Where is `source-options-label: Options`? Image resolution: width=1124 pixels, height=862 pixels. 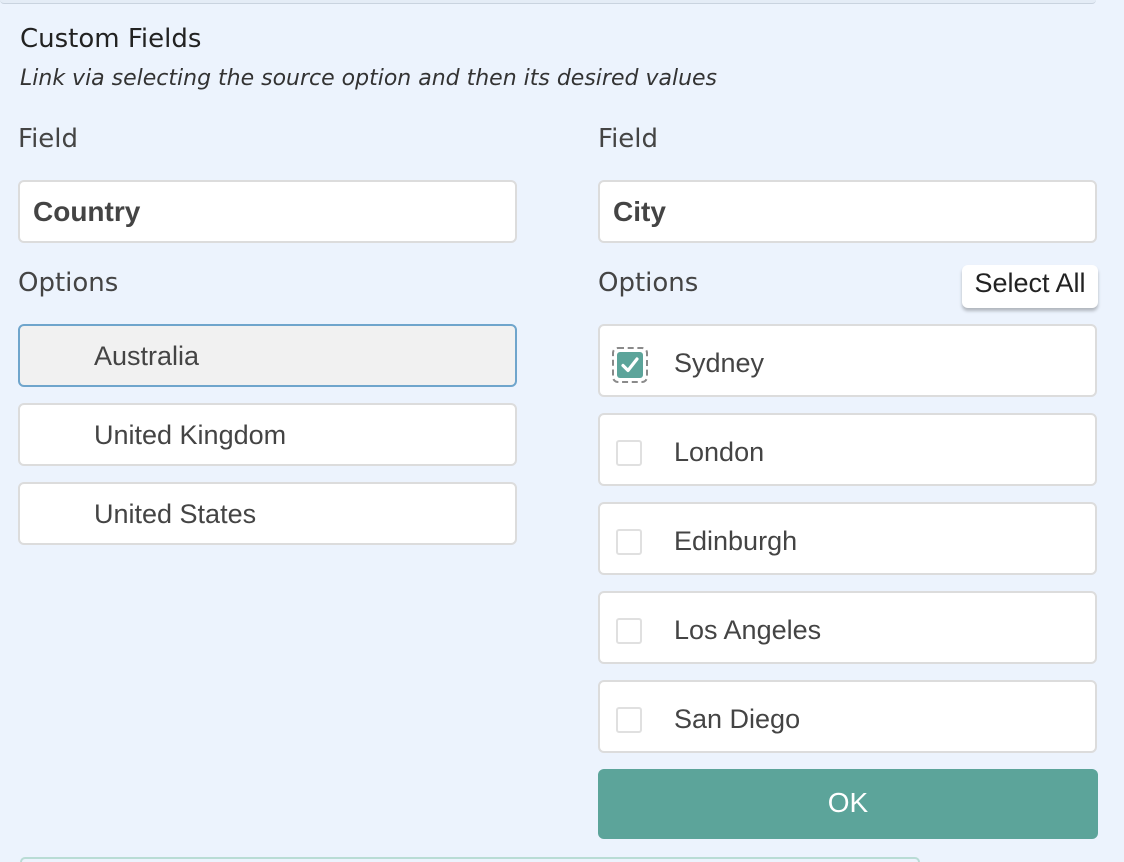 source-options-label: Options is located at coordinates (68, 283).